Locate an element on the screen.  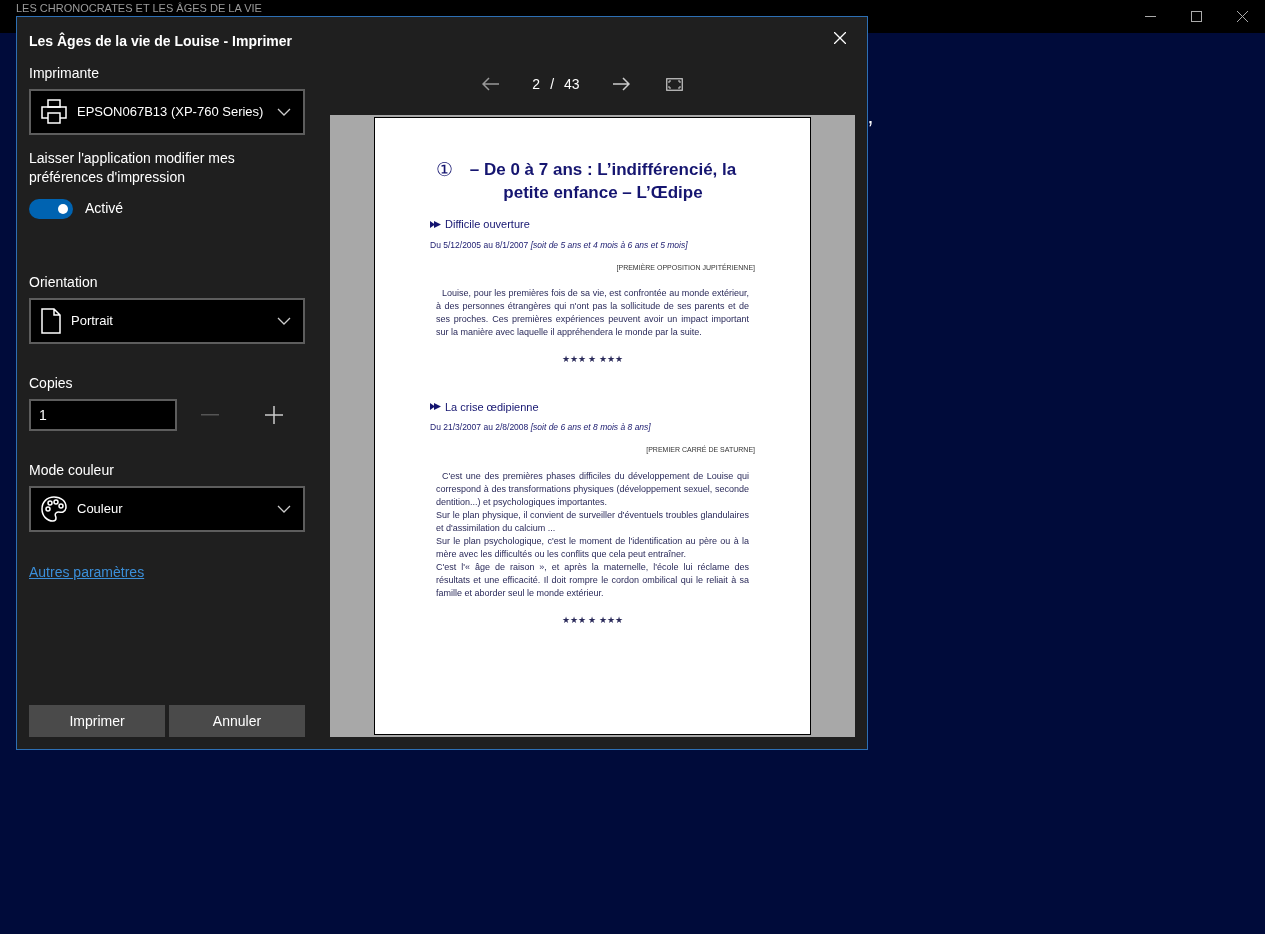
dropdown: EPSON067B13 (XP-760 Series) is located at coordinates (167, 112).